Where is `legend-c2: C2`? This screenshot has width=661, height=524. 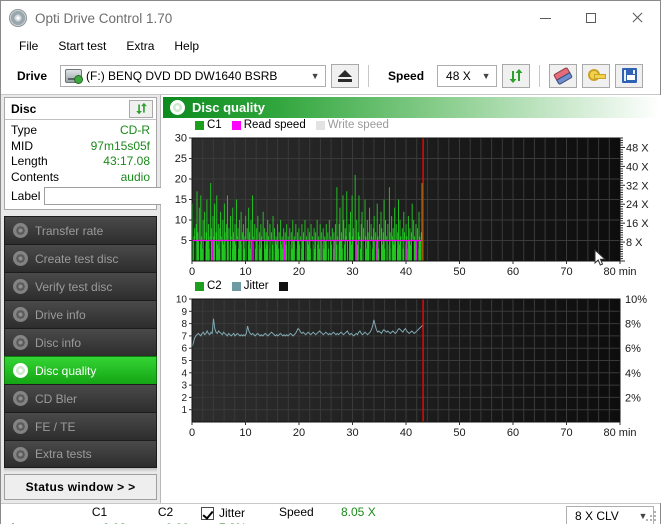
legend-c2: C2 is located at coordinates (208, 286).